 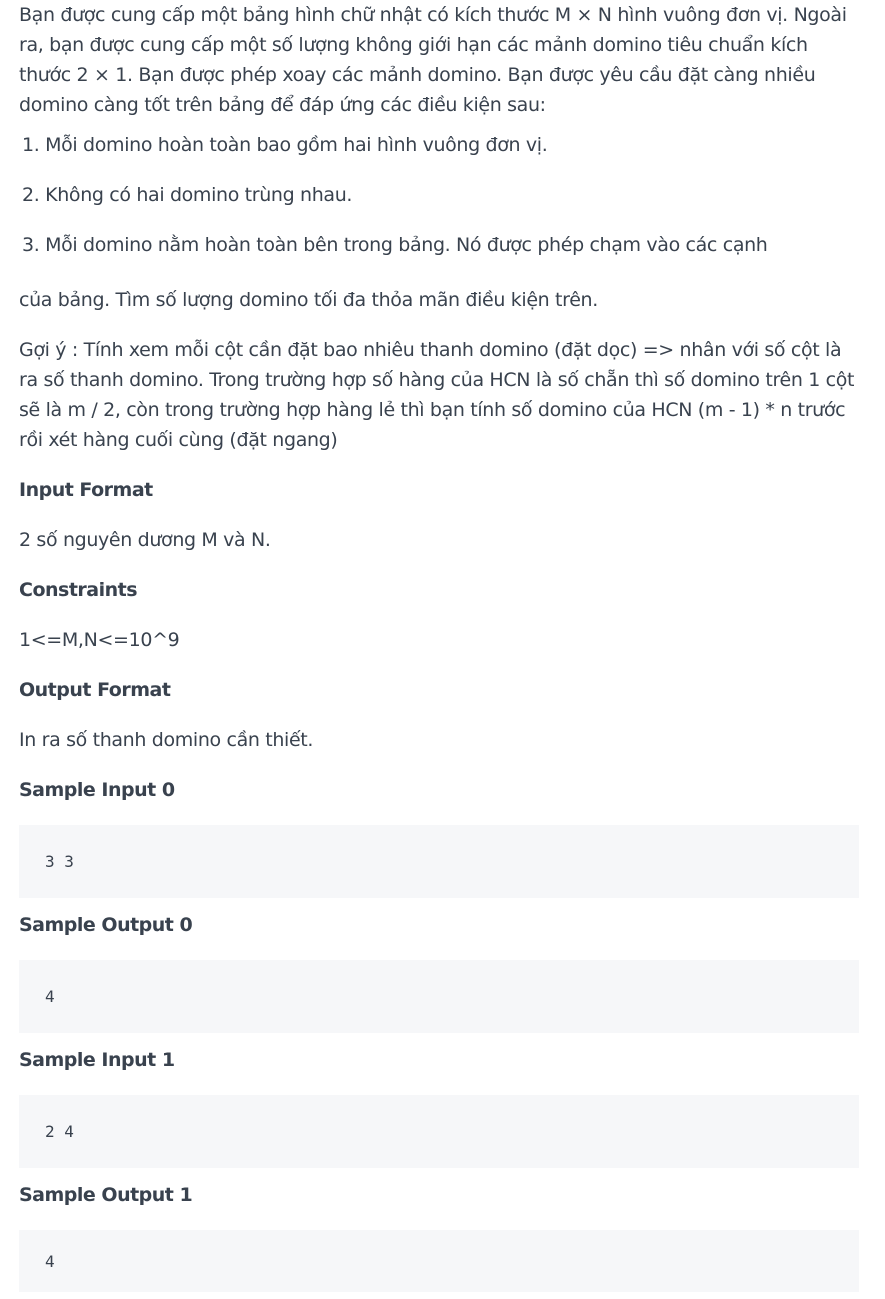 I want to click on sample-output-0-code: 4, so click(x=439, y=996).